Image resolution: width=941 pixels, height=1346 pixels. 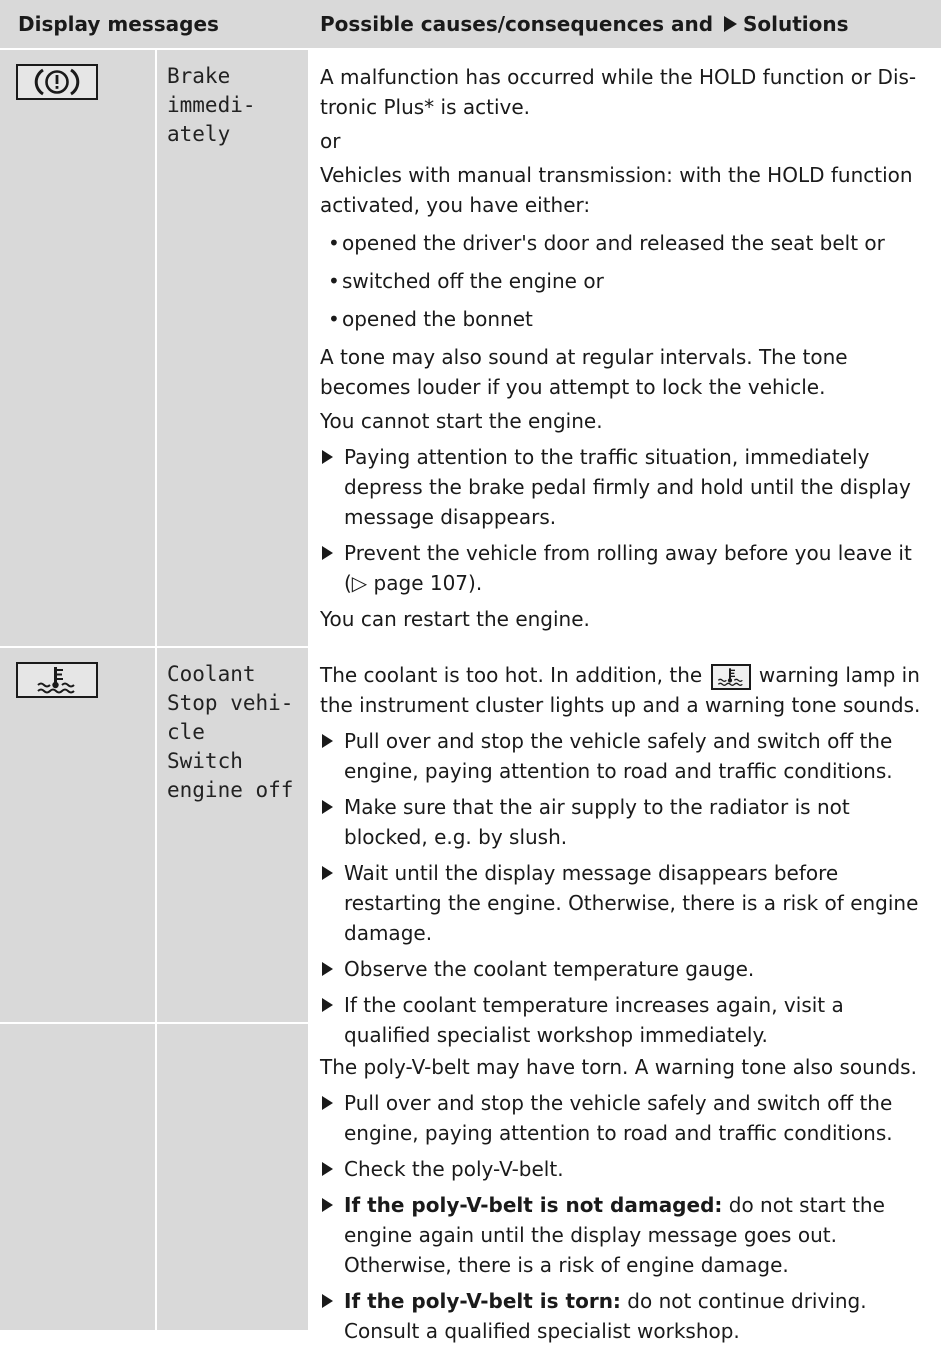 What do you see at coordinates (232, 1177) in the screenshot?
I see `display-message-text` at bounding box center [232, 1177].